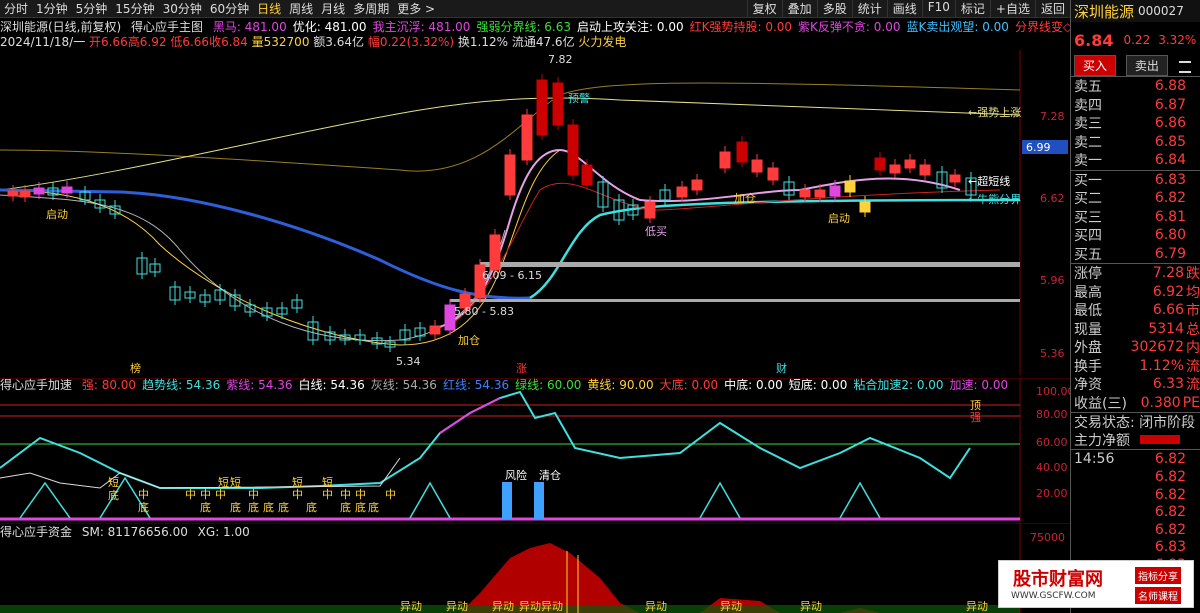  What do you see at coordinates (630, 27) in the screenshot?
I see `header-indicator-4: 启动上攻关注: 0.00` at bounding box center [630, 27].